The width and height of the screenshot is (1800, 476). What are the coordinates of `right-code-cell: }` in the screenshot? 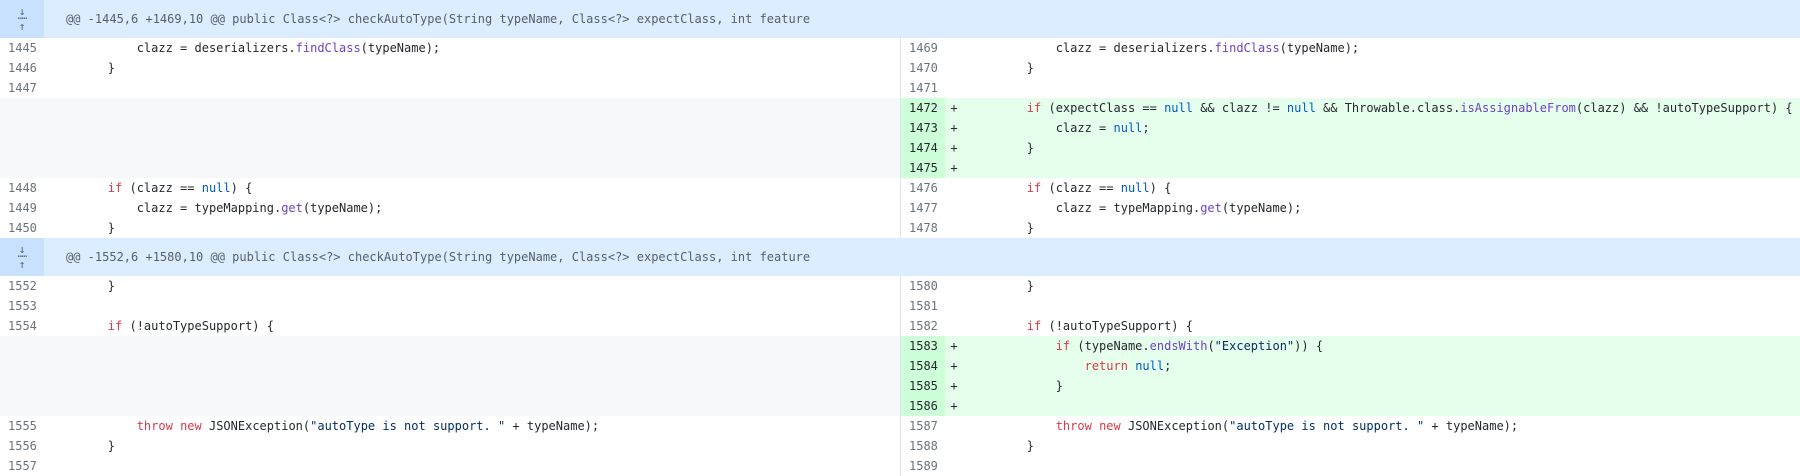 It's located at (1372, 446).